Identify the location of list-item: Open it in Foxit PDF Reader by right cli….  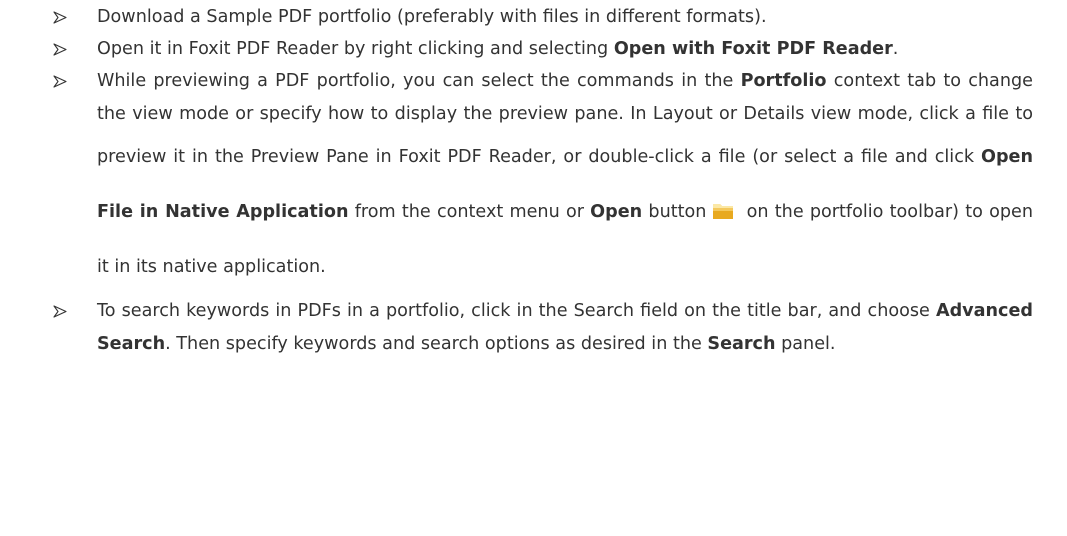
(516, 49).